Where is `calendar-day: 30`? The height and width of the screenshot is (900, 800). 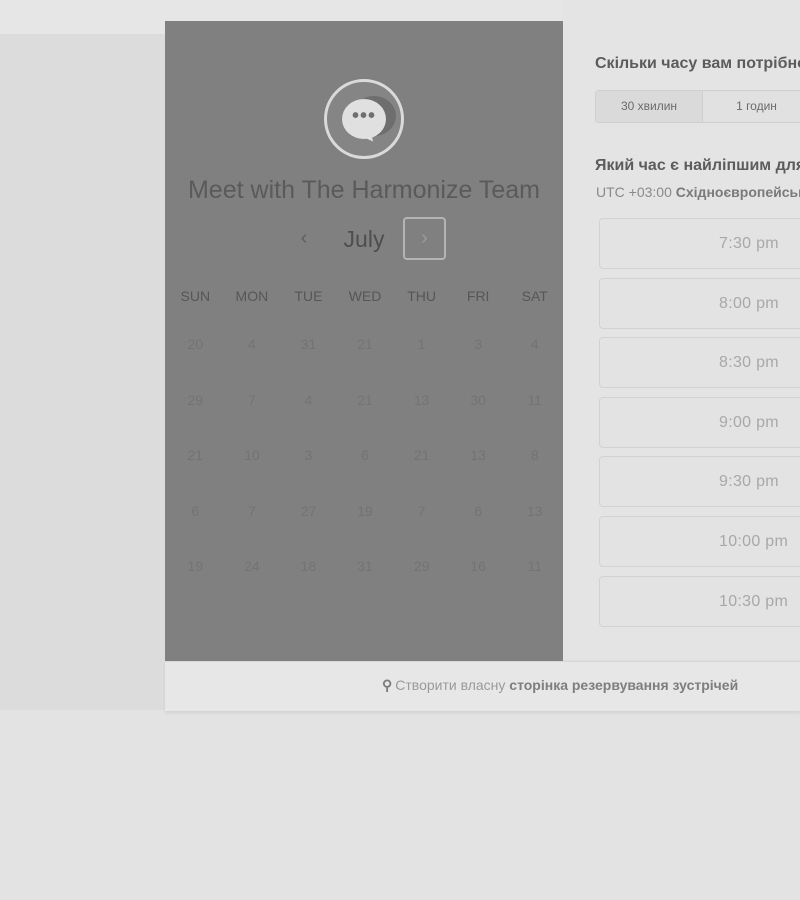
calendar-day: 30 is located at coordinates (478, 400).